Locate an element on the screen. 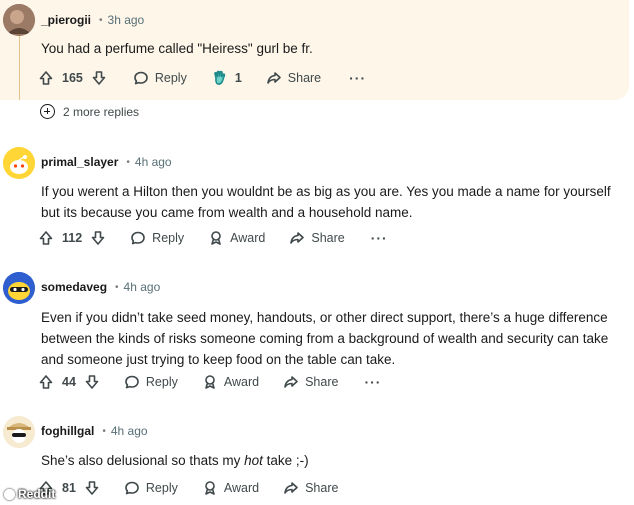 The width and height of the screenshot is (634, 505). comment-actions: 81 Reply Award Share is located at coordinates (188, 488).